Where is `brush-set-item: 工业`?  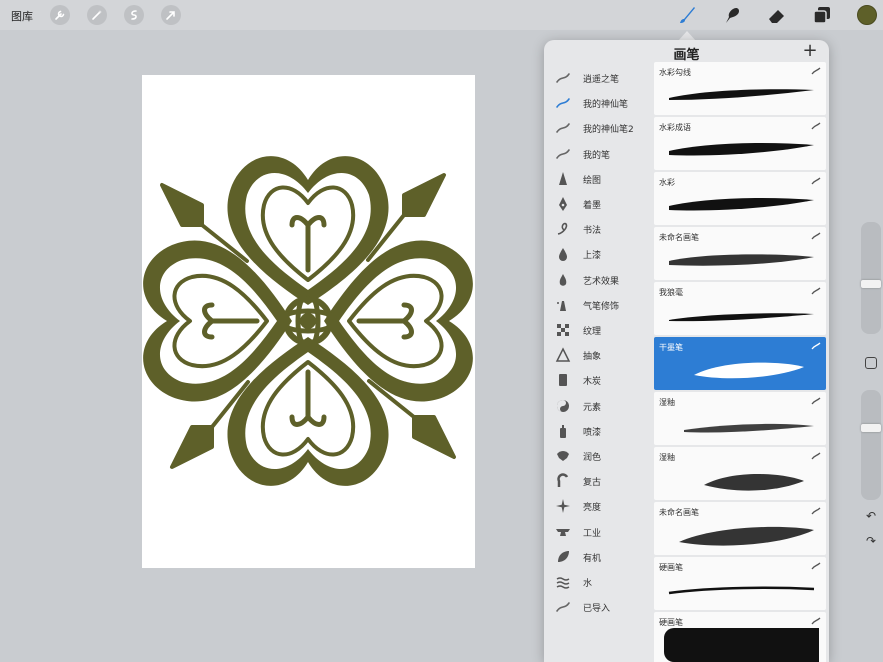 brush-set-item: 工业 is located at coordinates (598, 531).